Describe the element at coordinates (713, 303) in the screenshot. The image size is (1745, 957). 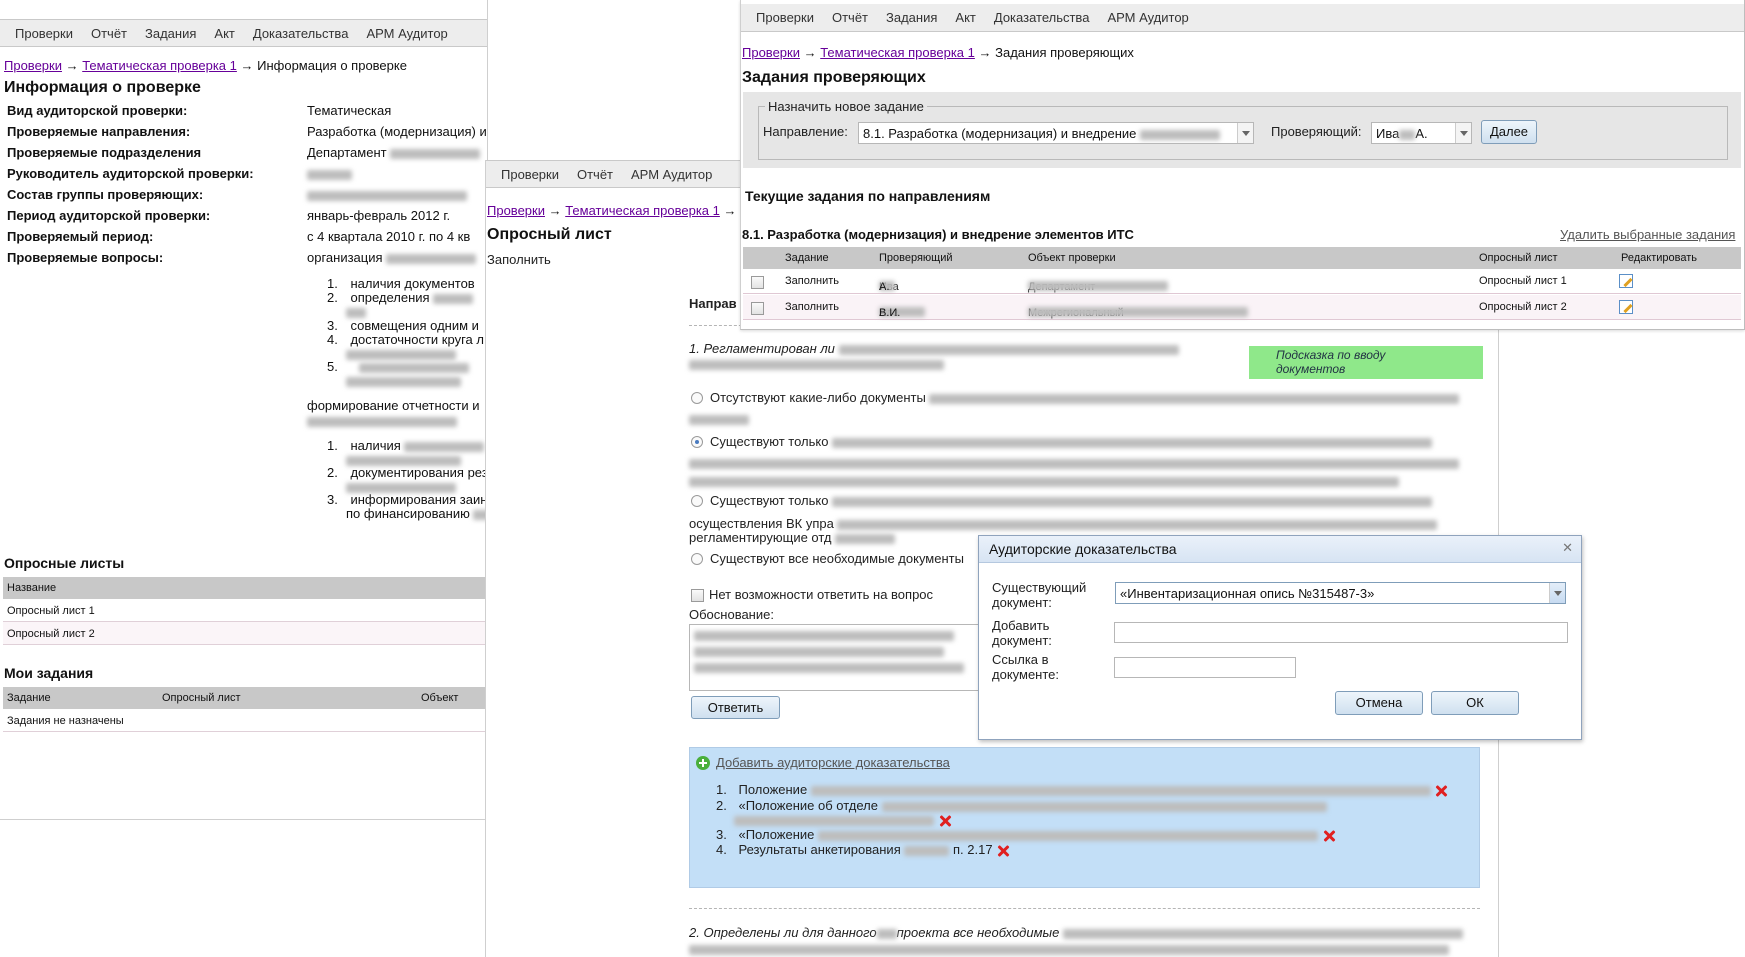
I see `direction-heading: Направ` at that location.